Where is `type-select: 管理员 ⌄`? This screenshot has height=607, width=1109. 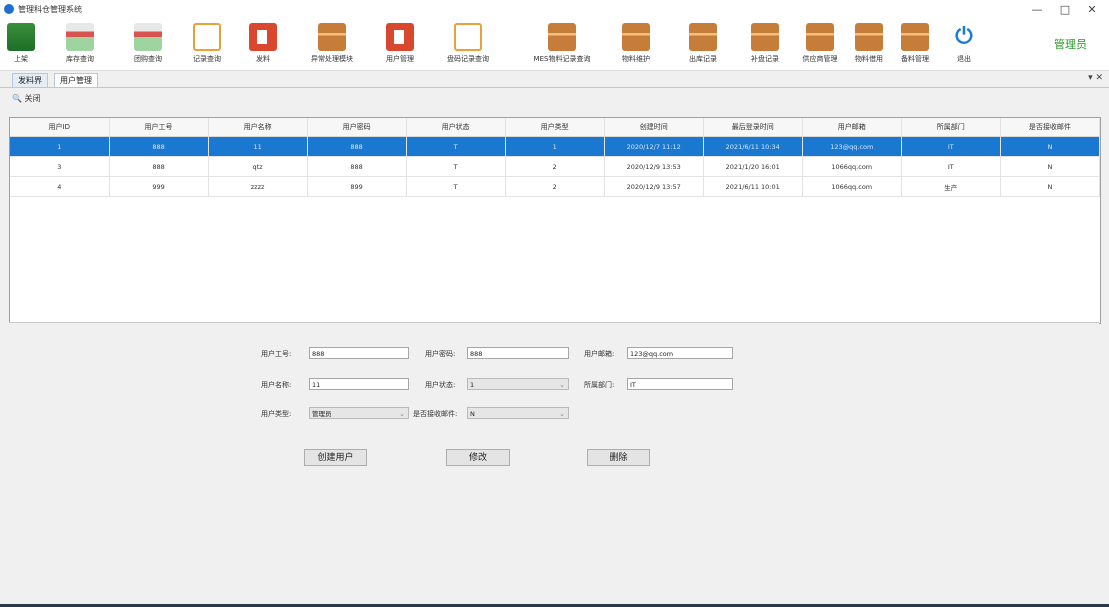 type-select: 管理员 ⌄ is located at coordinates (359, 413).